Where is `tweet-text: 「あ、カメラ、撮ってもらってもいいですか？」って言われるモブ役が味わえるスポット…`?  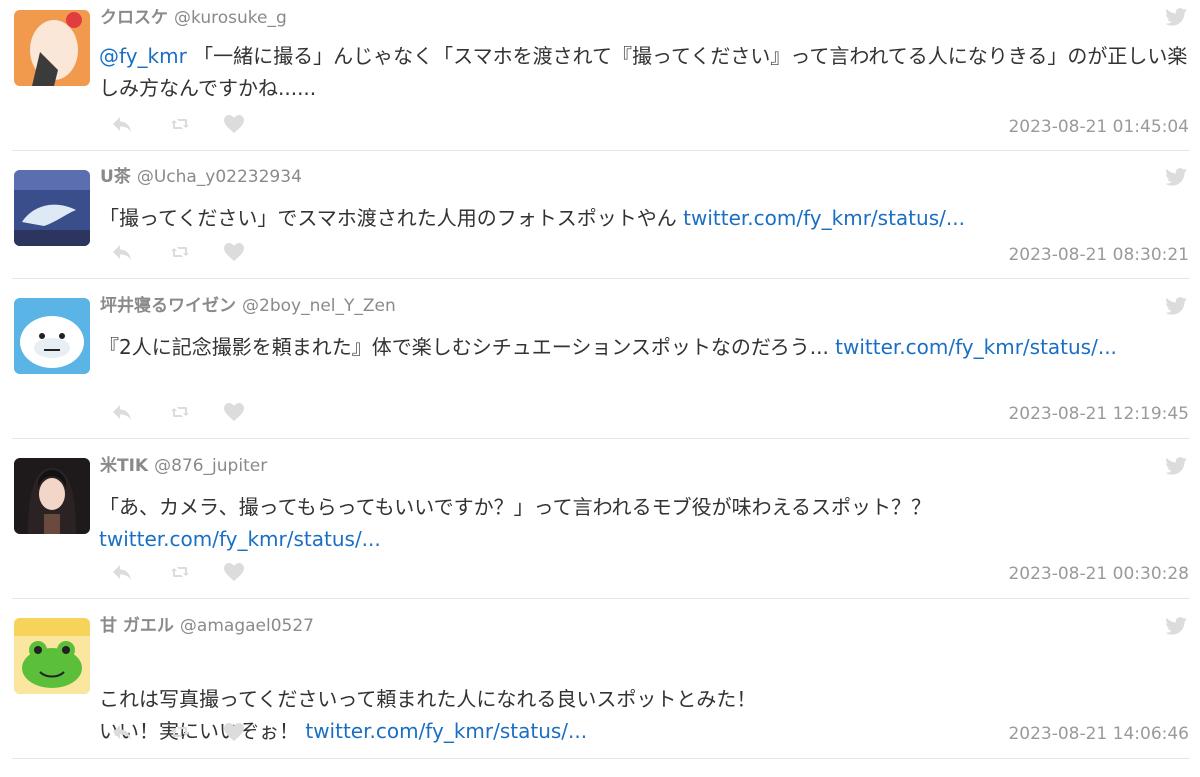
tweet-text: 「あ、カメラ、撮ってもらってもいいですか？」って言われるモブ役が味わえるスポット… is located at coordinates (644, 523).